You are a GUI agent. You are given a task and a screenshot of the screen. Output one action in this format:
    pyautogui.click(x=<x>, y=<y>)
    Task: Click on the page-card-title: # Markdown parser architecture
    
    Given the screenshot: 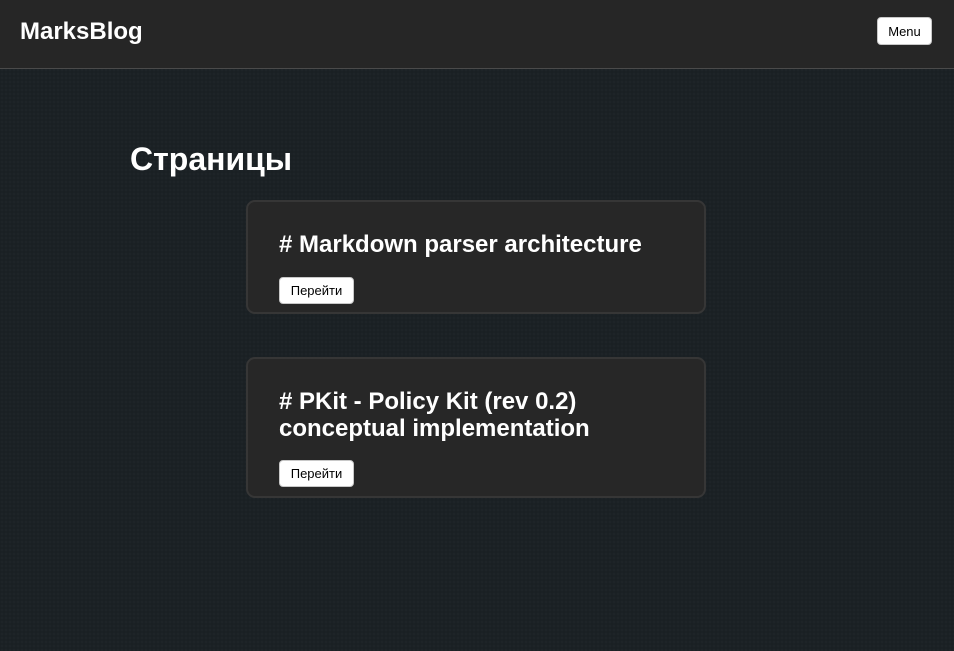 What is the action you would take?
    pyautogui.click(x=460, y=244)
    